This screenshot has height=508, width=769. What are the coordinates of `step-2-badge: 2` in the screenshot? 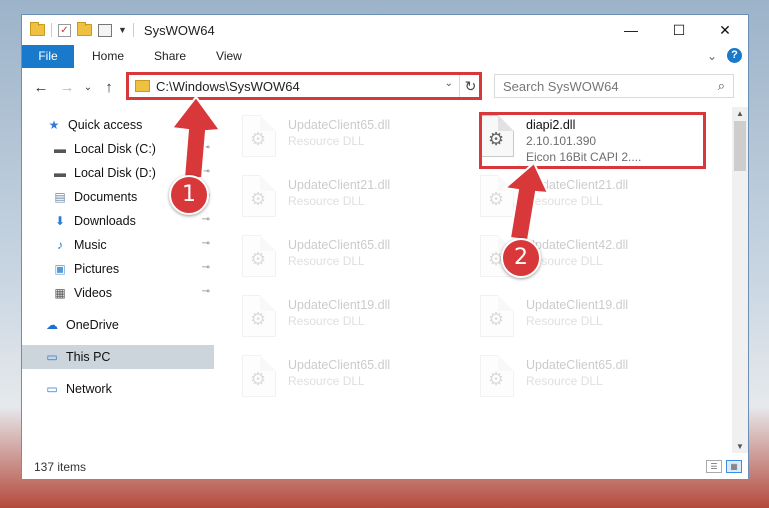 It's located at (521, 258).